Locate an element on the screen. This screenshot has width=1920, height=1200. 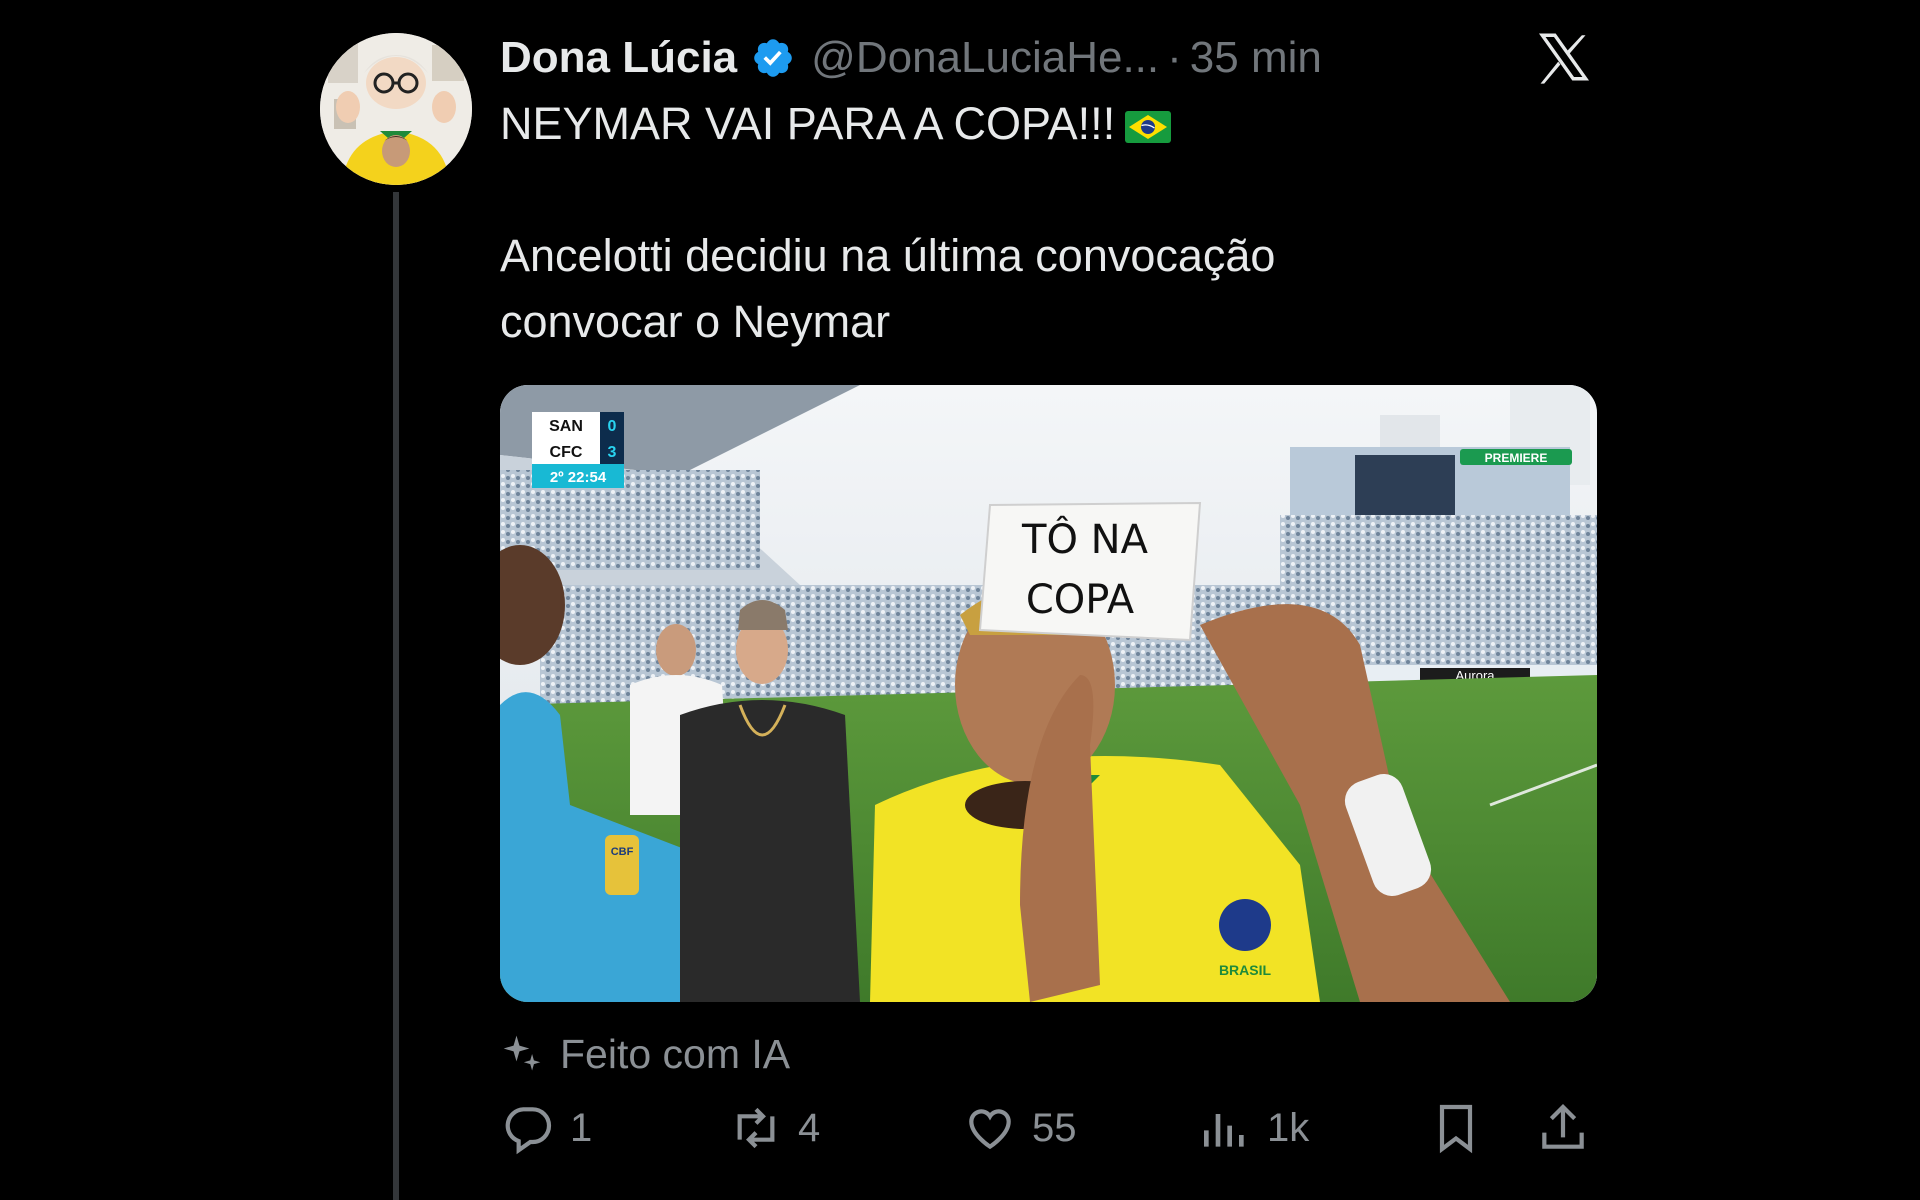
bookmark-button is located at coordinates (1456, 1128).